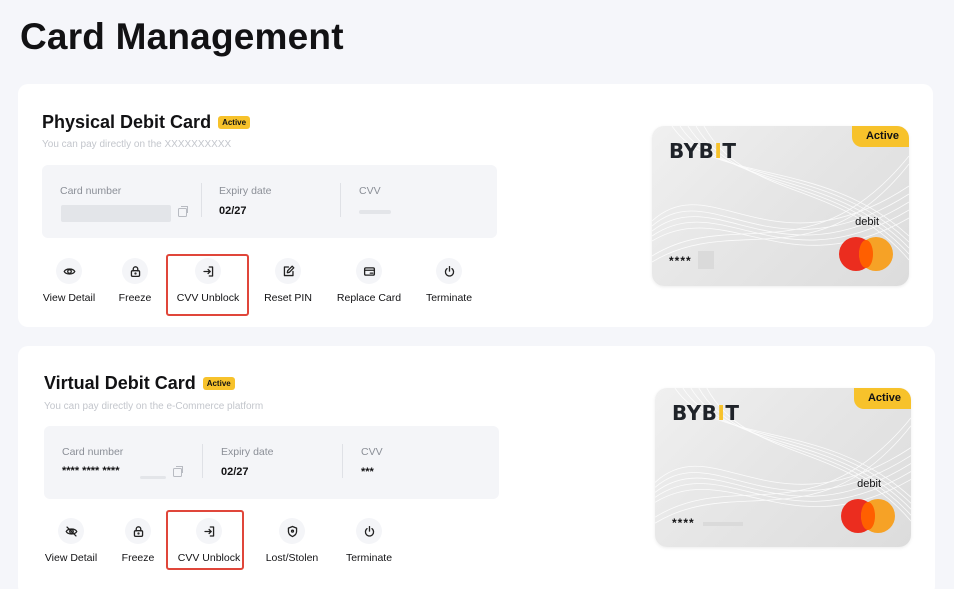 The width and height of the screenshot is (954, 589). I want to click on reset-pin-button: Reset PIN, so click(288, 281).